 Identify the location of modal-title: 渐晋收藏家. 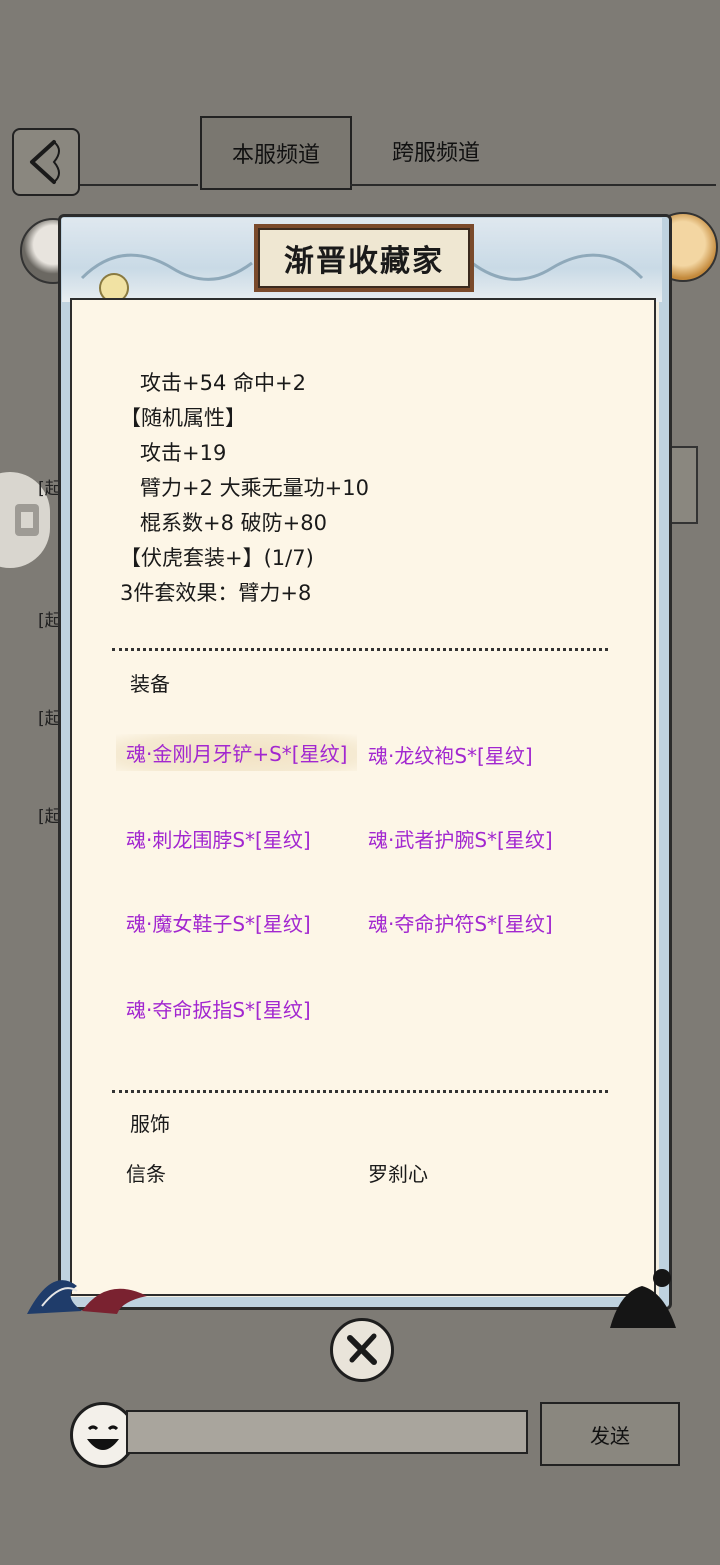
(364, 258).